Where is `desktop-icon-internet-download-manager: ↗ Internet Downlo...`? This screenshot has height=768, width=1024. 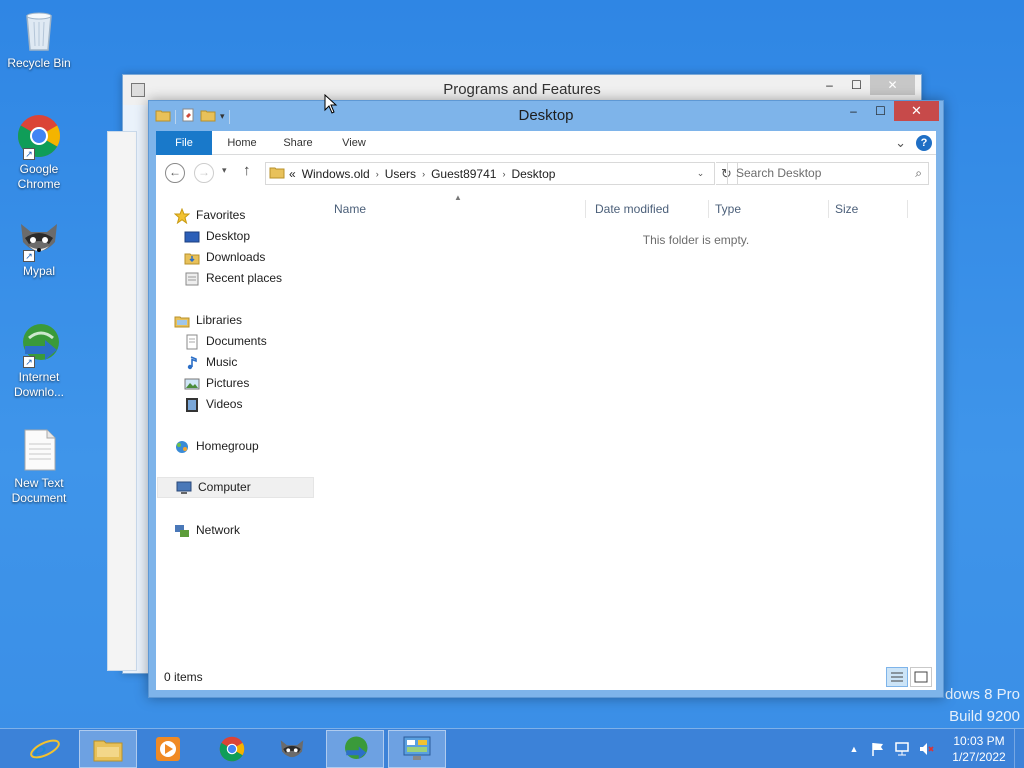
desktop-icon-internet-download-manager: ↗ Internet Downlo... is located at coordinates (39, 360).